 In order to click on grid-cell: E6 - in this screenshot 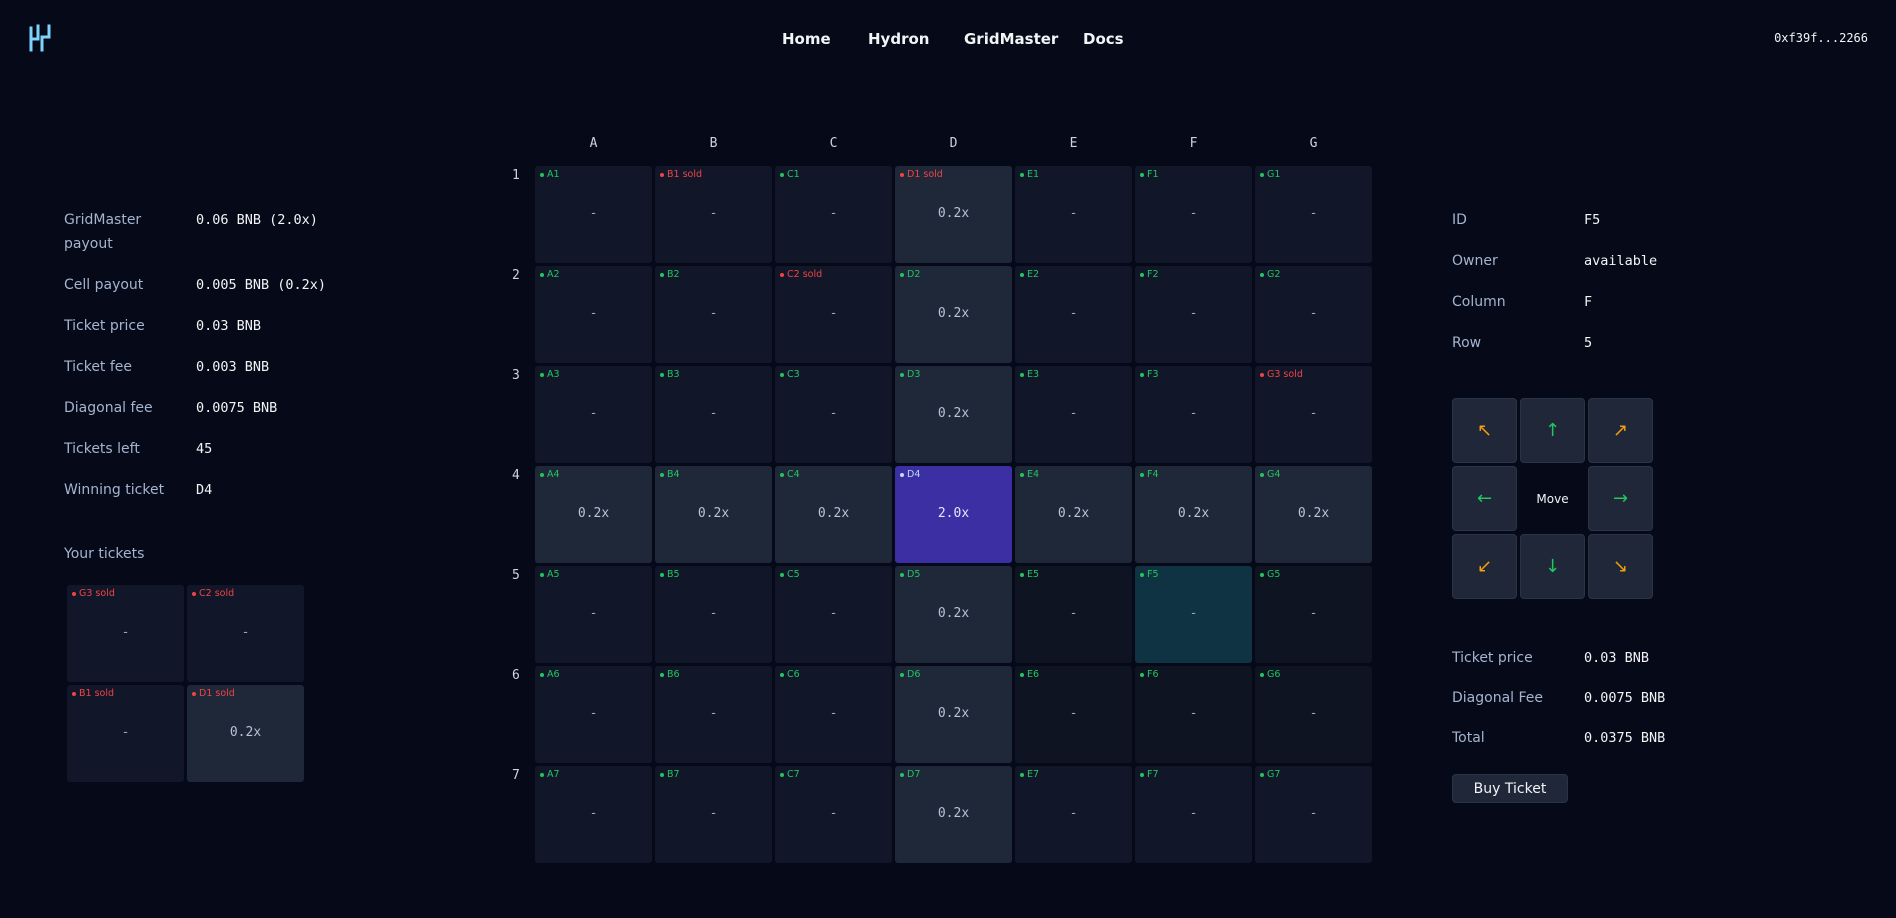, I will do `click(1073, 714)`.